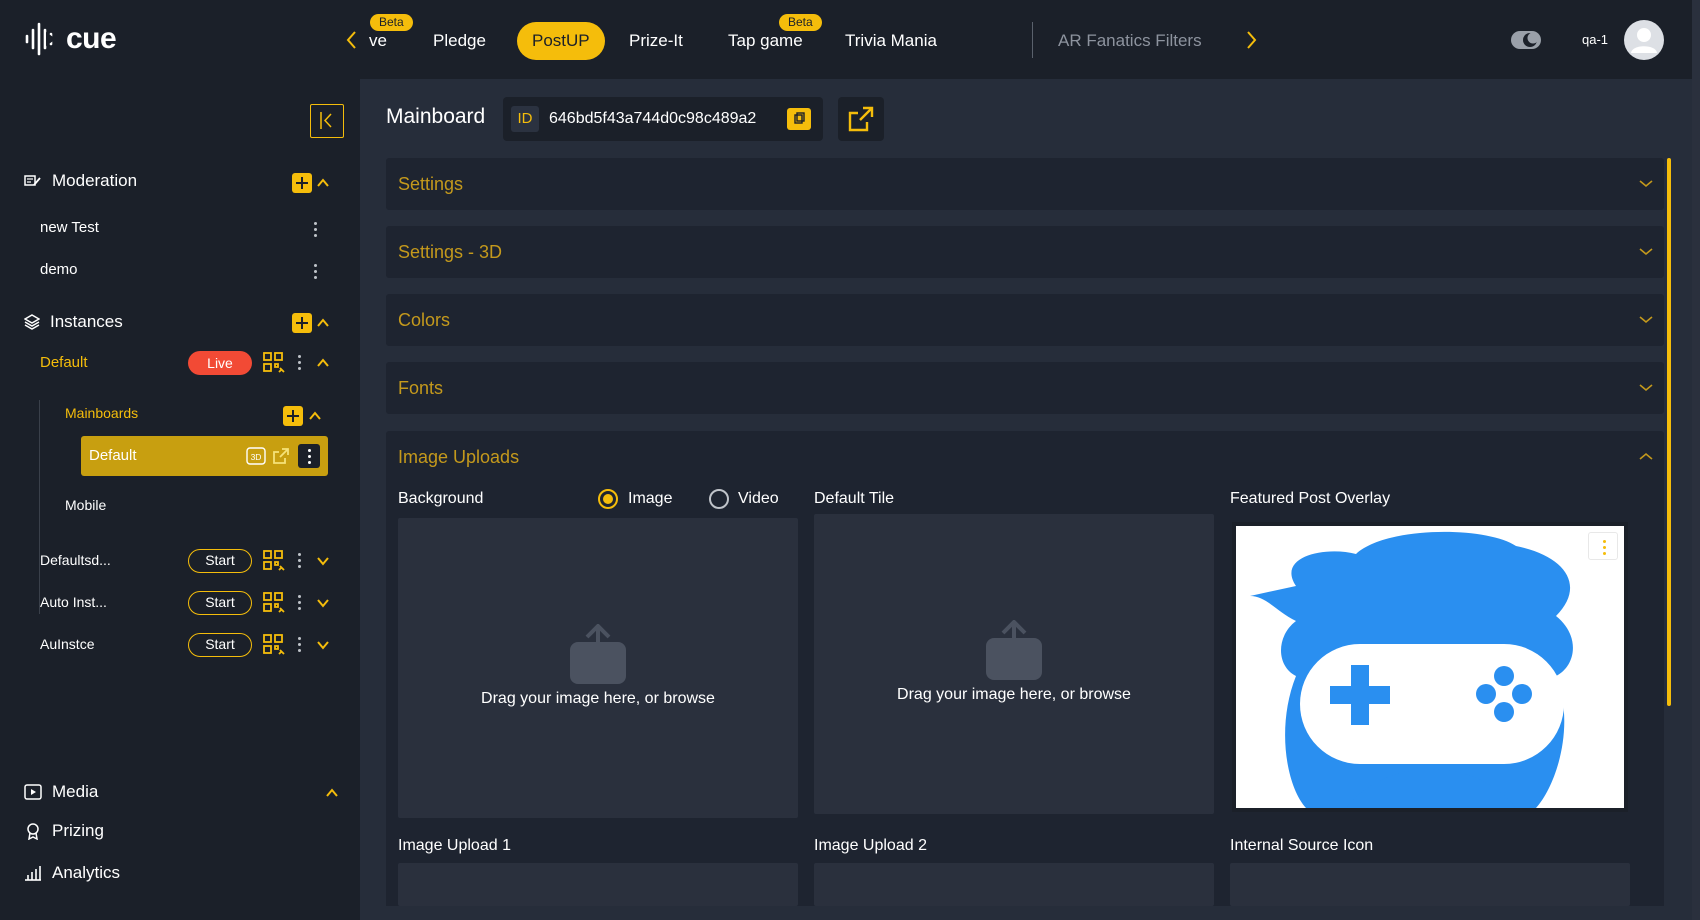 Image resolution: width=1700 pixels, height=920 pixels. I want to click on media-label: Media, so click(75, 791).